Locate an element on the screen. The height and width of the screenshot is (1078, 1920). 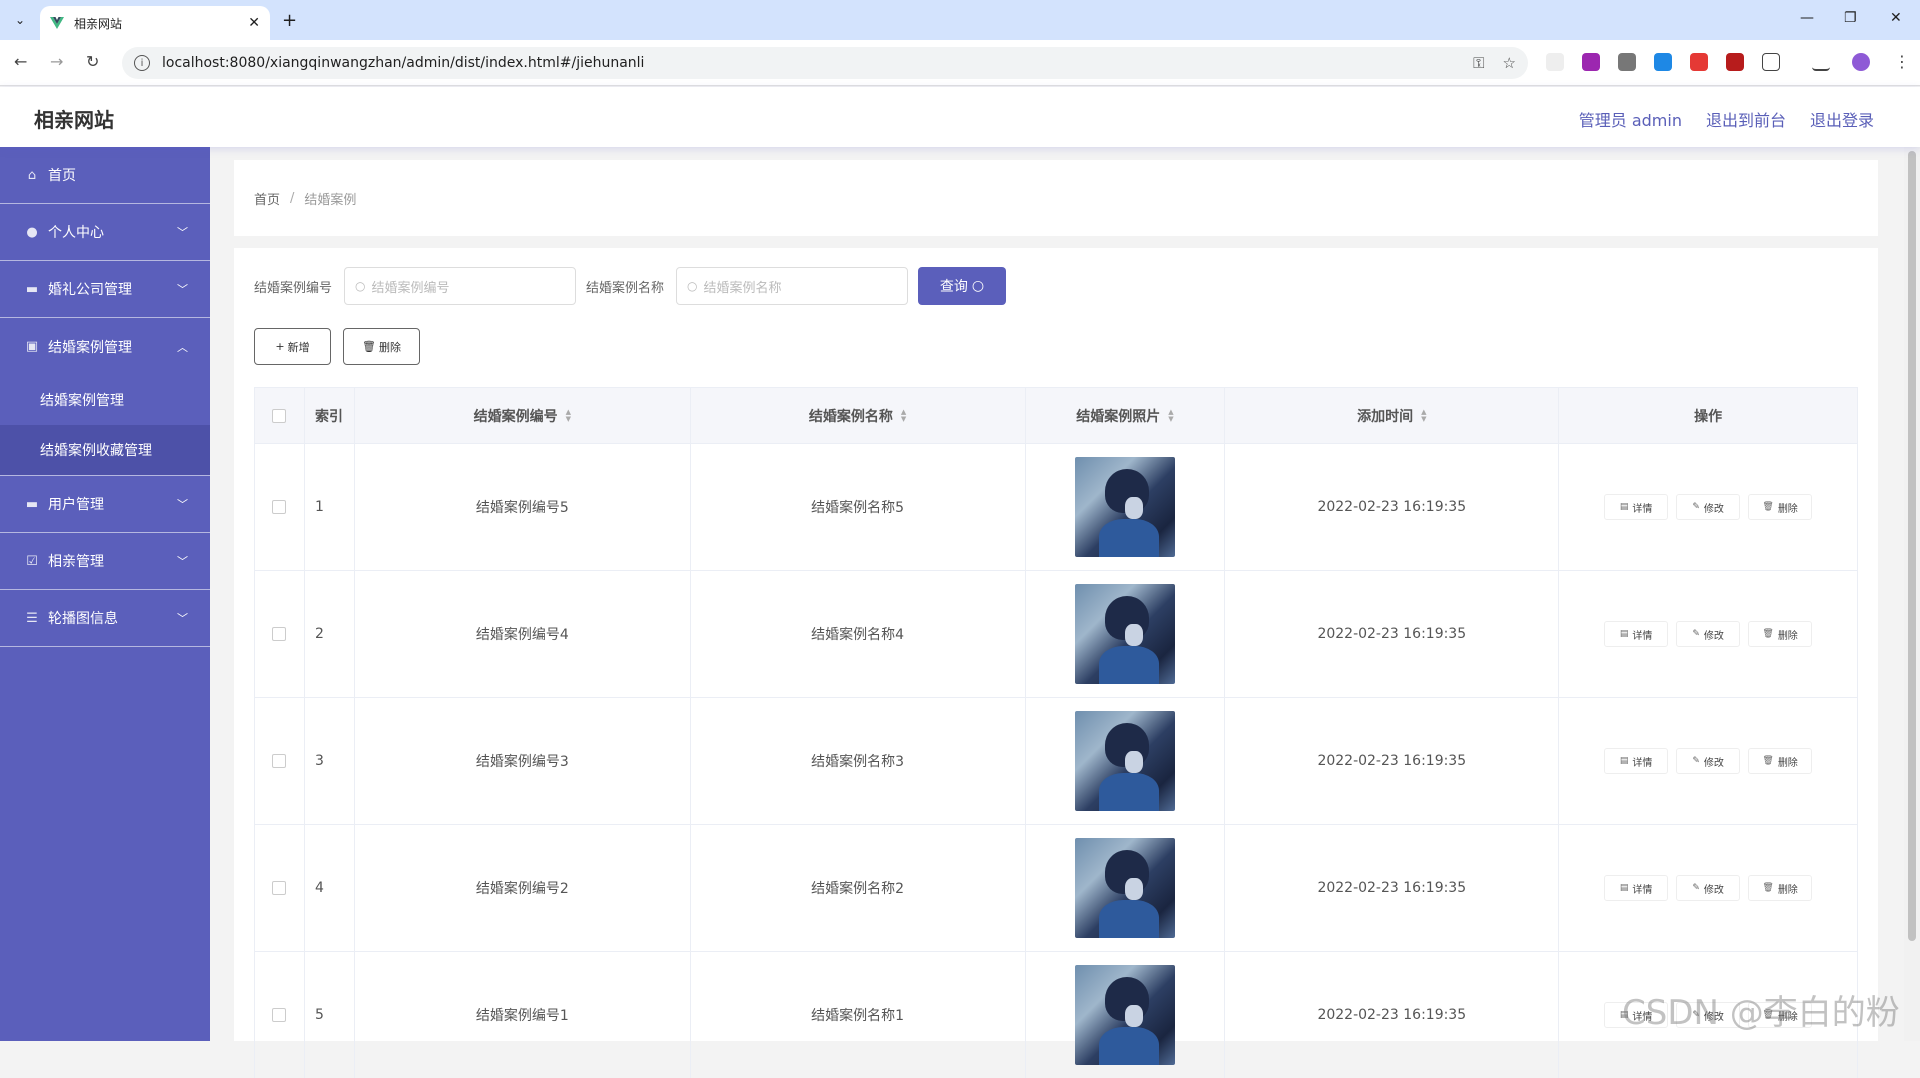
extension-rp-icon is located at coordinates (1591, 62).